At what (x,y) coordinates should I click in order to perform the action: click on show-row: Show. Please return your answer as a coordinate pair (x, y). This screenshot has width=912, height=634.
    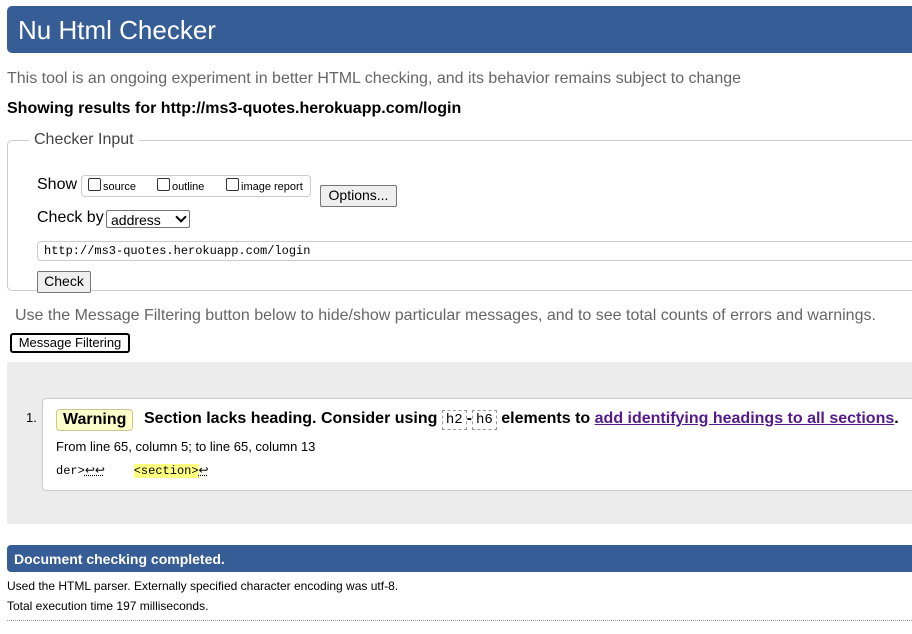
    Looking at the image, I should click on (59, 185).